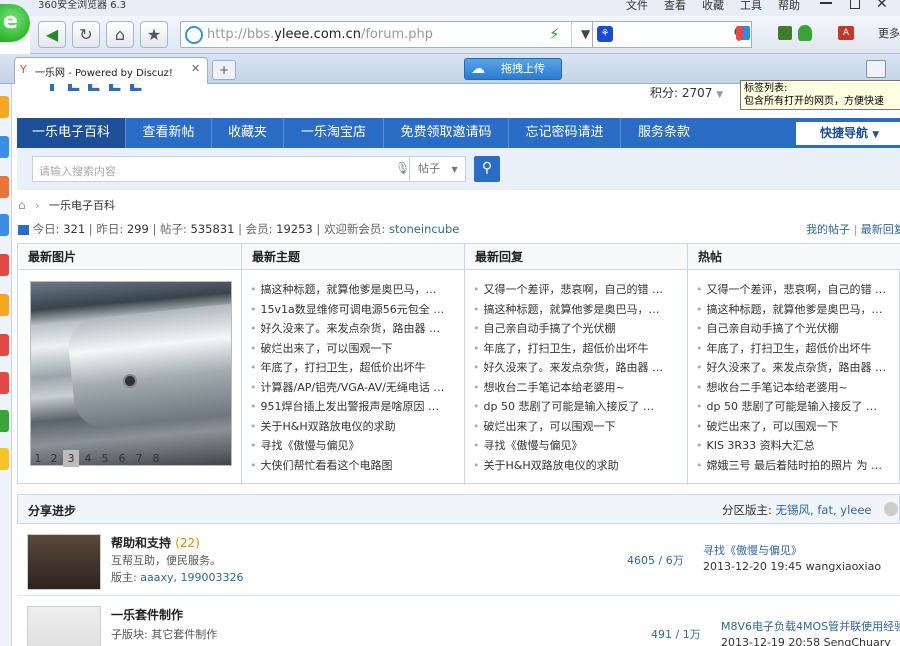 The image size is (900, 646). What do you see at coordinates (891, 509) in the screenshot?
I see `collapse-icon` at bounding box center [891, 509].